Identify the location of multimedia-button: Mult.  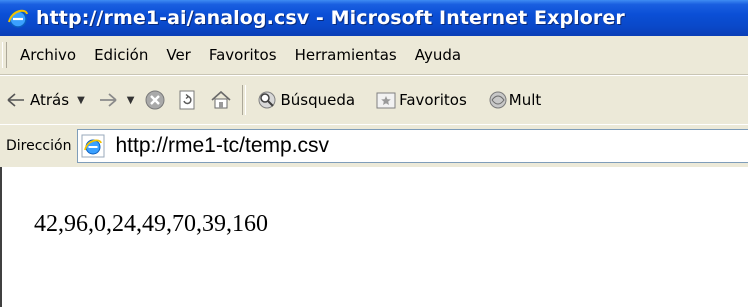
(514, 100).